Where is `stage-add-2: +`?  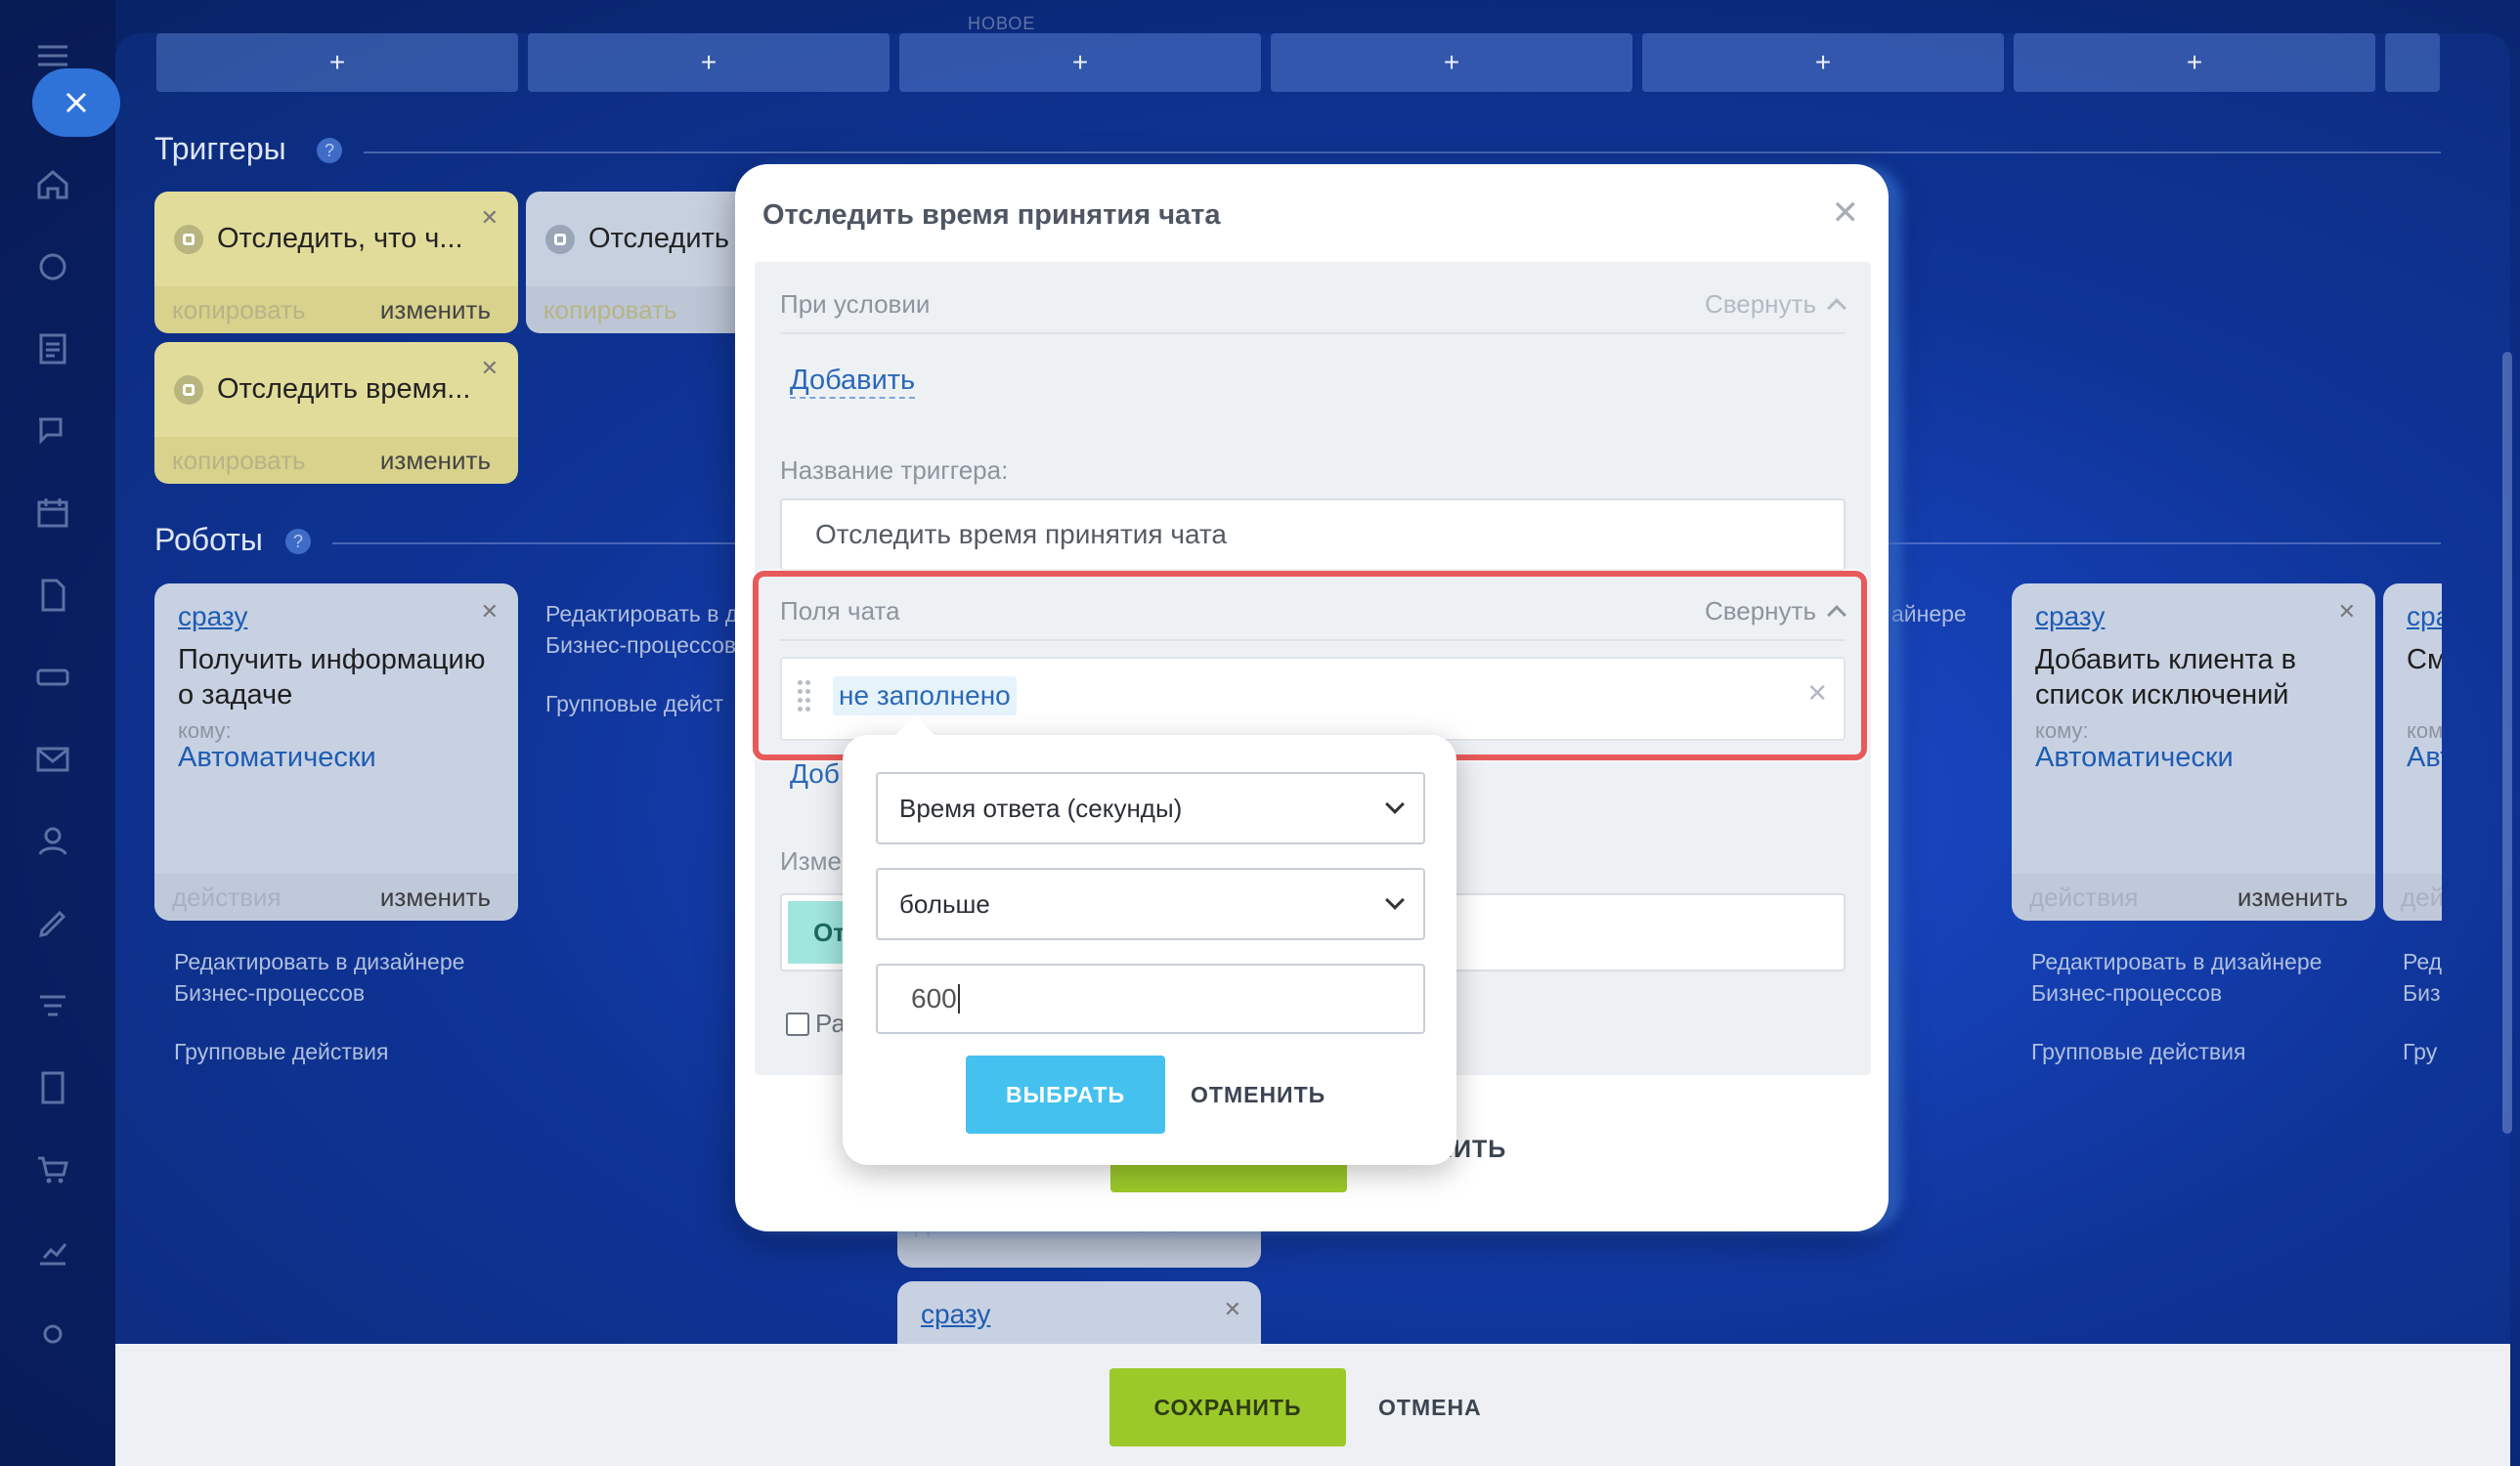
stage-add-2: + is located at coordinates (709, 62).